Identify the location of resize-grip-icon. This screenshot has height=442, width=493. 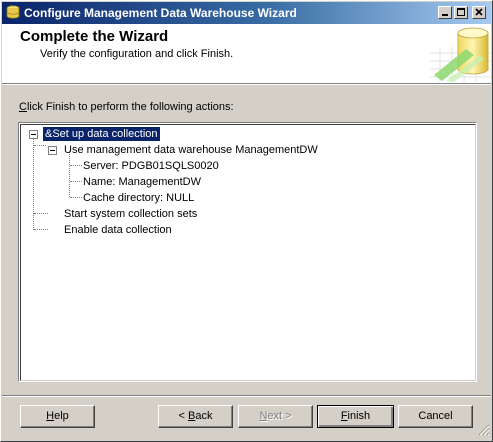
(484, 431).